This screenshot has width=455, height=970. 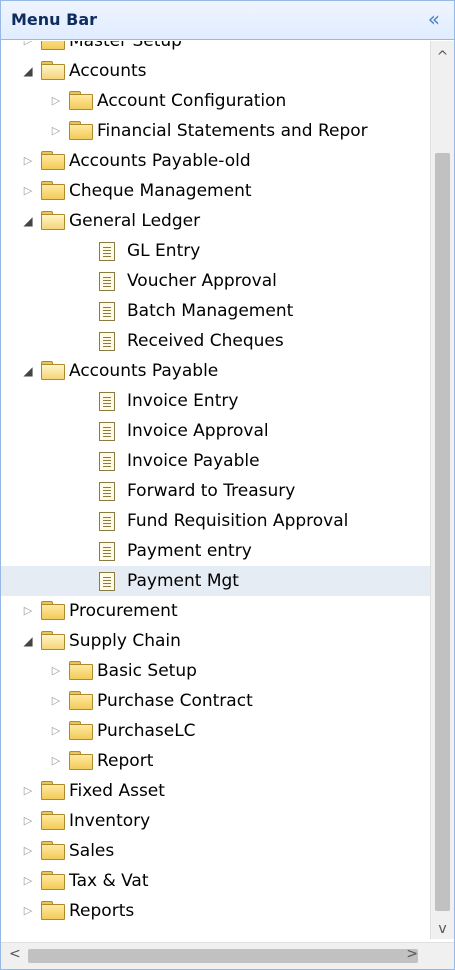 I want to click on tree-item-basic-setup: ▷ Basic Setup, so click(x=216, y=671).